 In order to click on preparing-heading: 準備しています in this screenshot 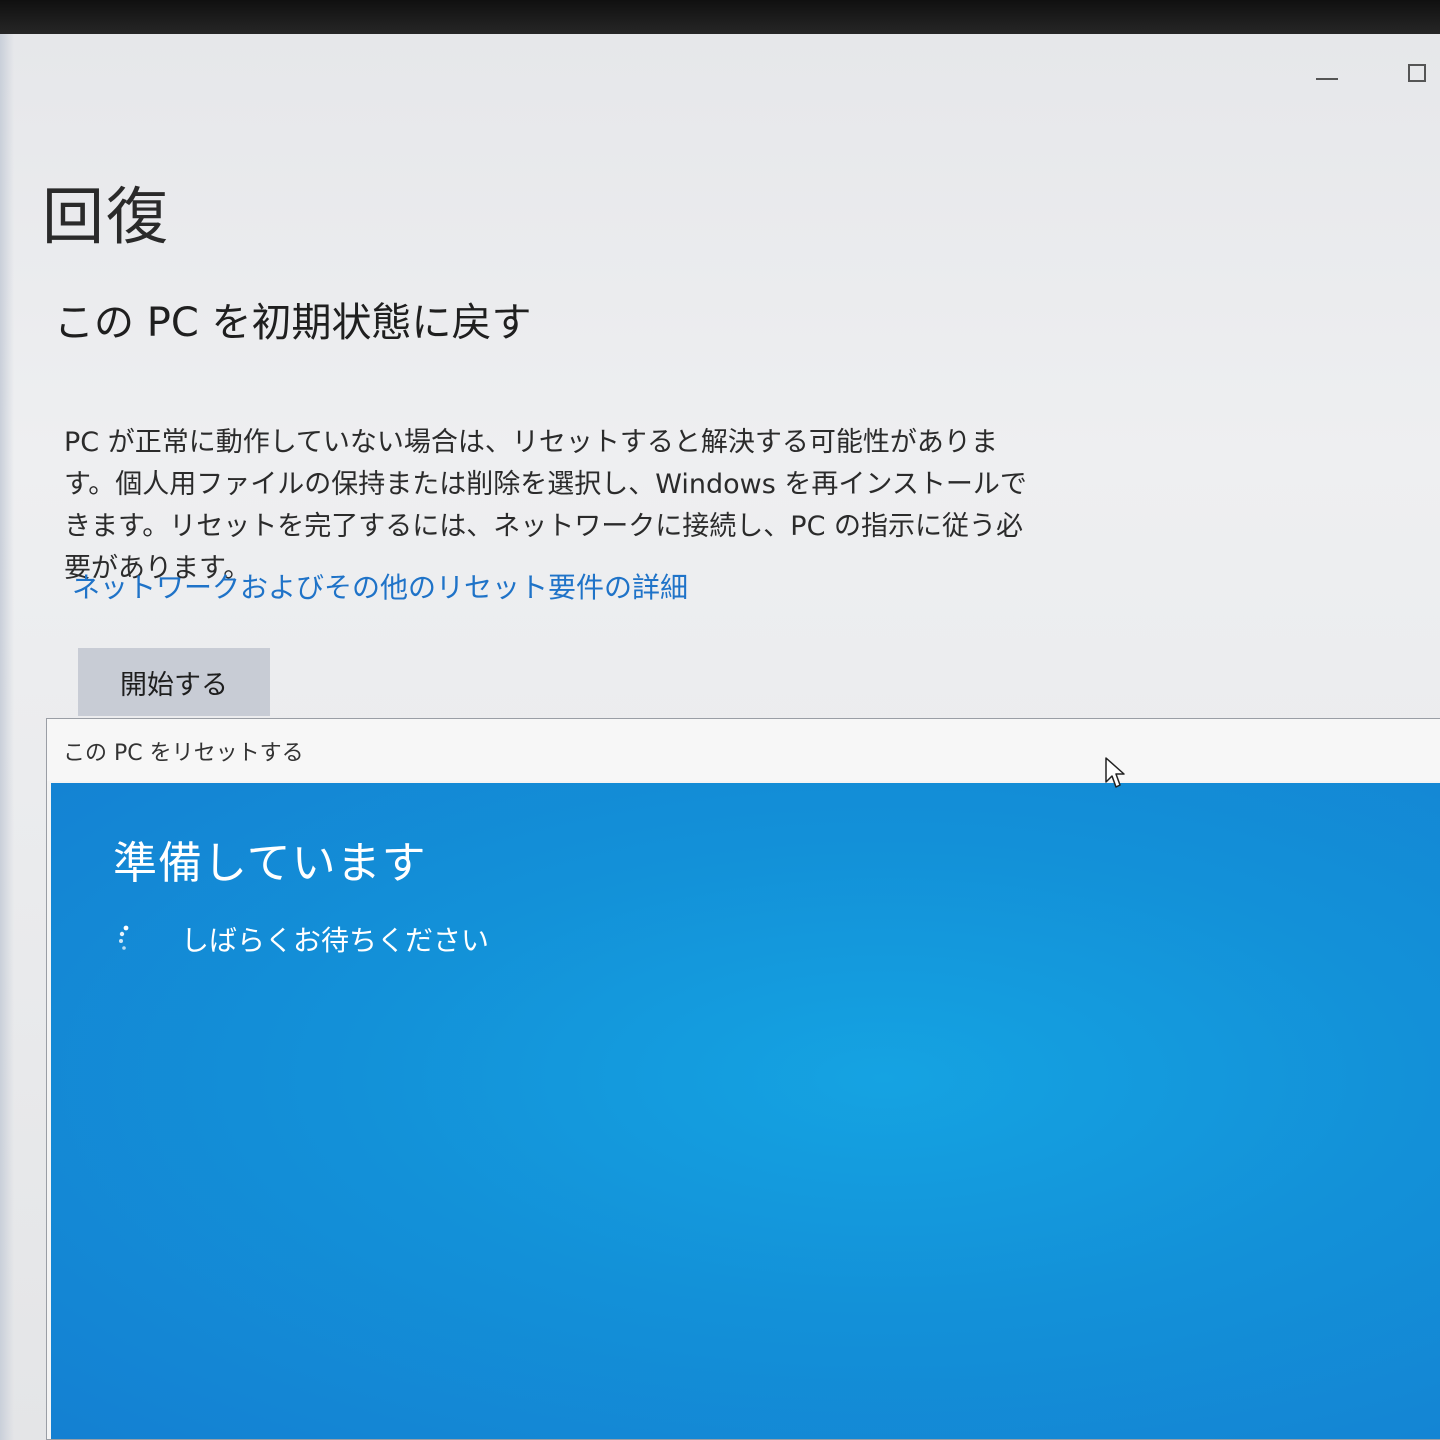, I will do `click(270, 863)`.